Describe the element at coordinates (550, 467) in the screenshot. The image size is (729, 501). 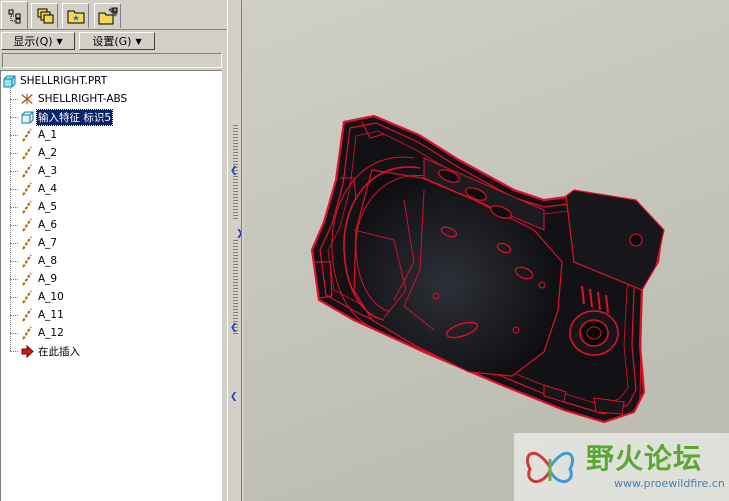
I see `butterfly-logo-icon` at that location.